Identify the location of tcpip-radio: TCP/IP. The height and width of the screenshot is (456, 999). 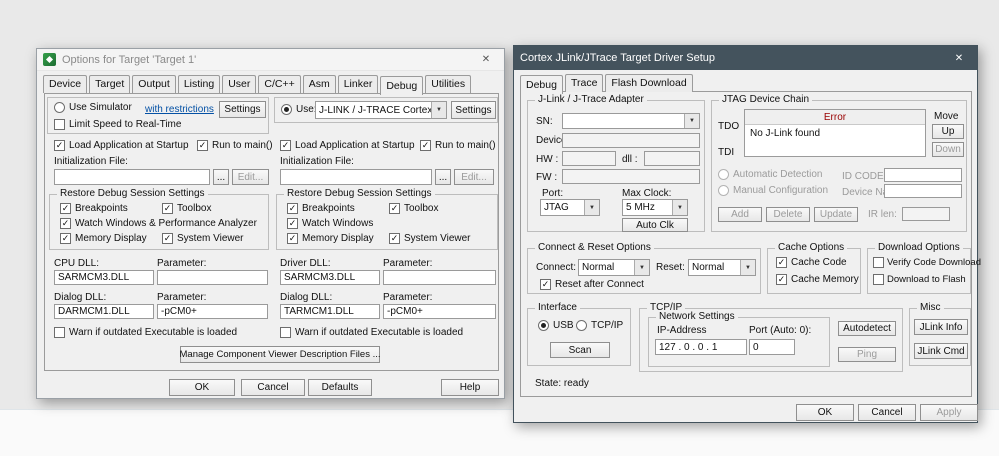
(599, 325).